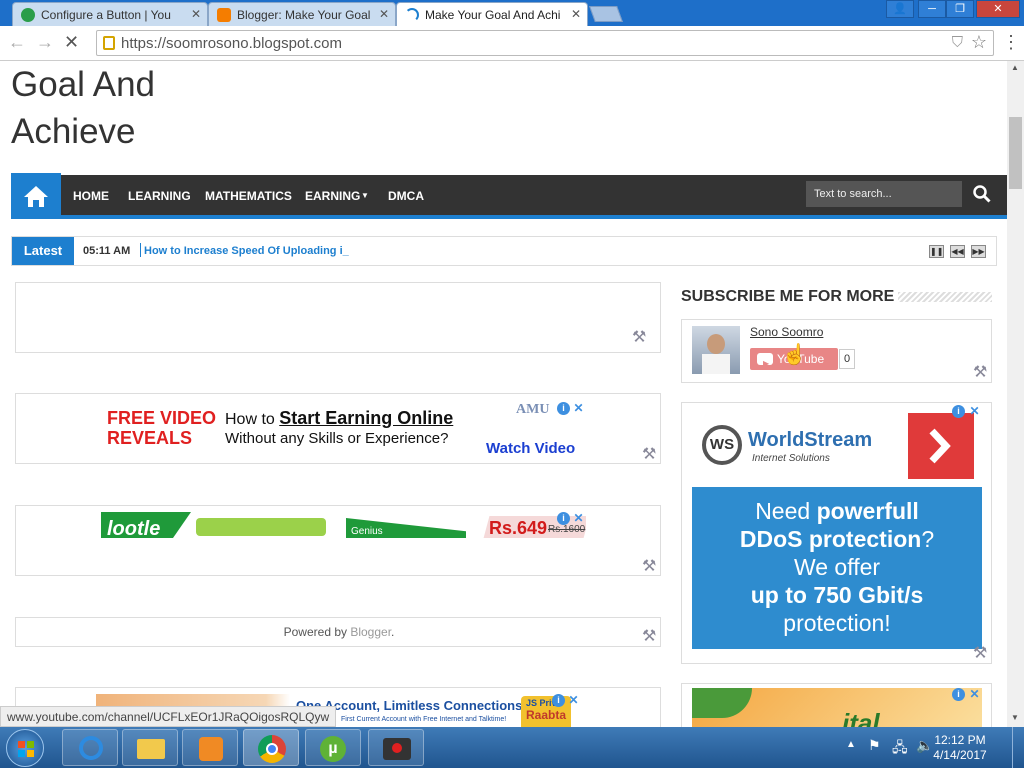  I want to click on start-button, so click(25, 748).